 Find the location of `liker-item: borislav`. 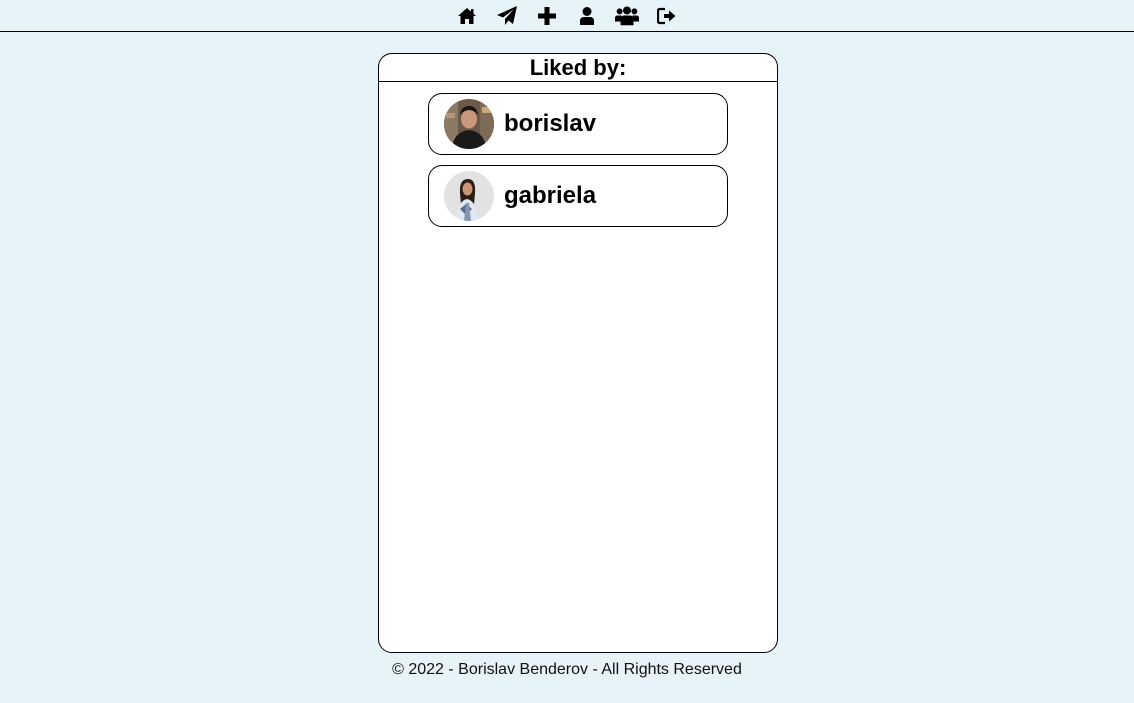

liker-item: borislav is located at coordinates (578, 124).